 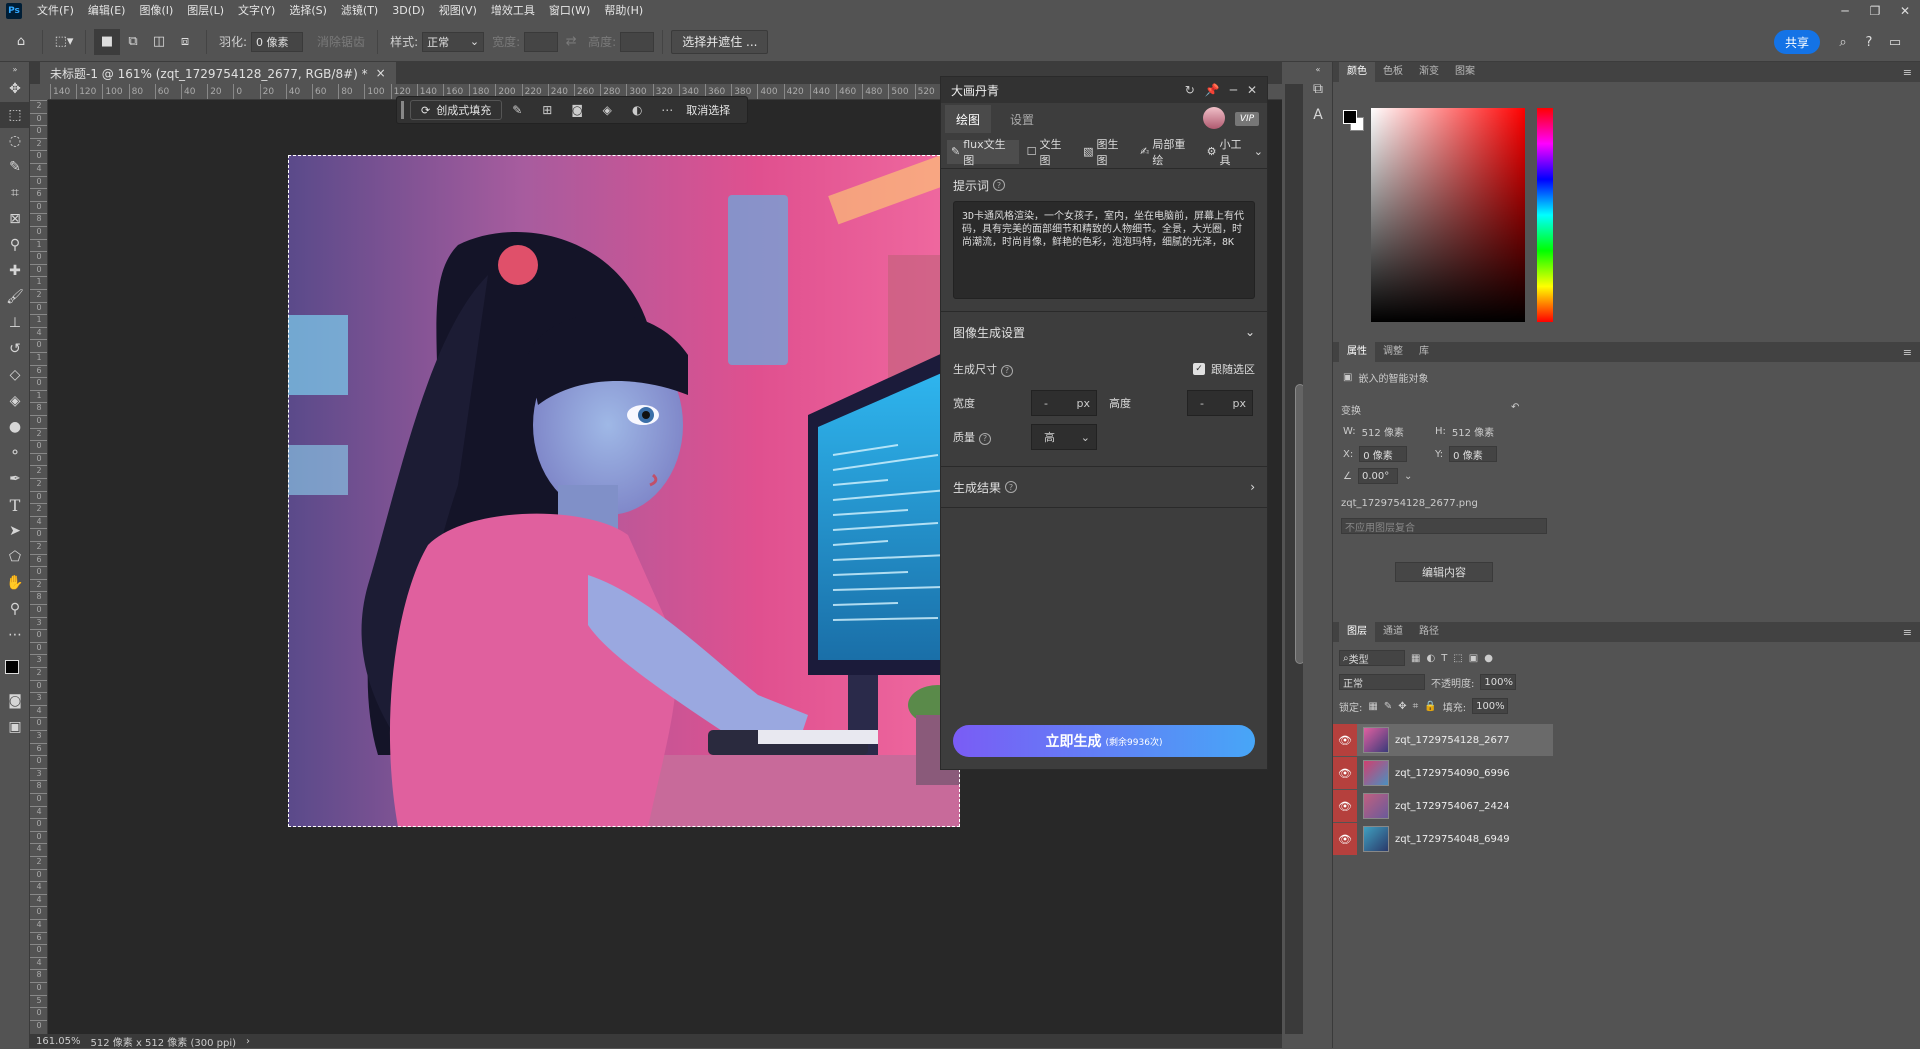 I want to click on fill-input: 100%, so click(x=1490, y=706).